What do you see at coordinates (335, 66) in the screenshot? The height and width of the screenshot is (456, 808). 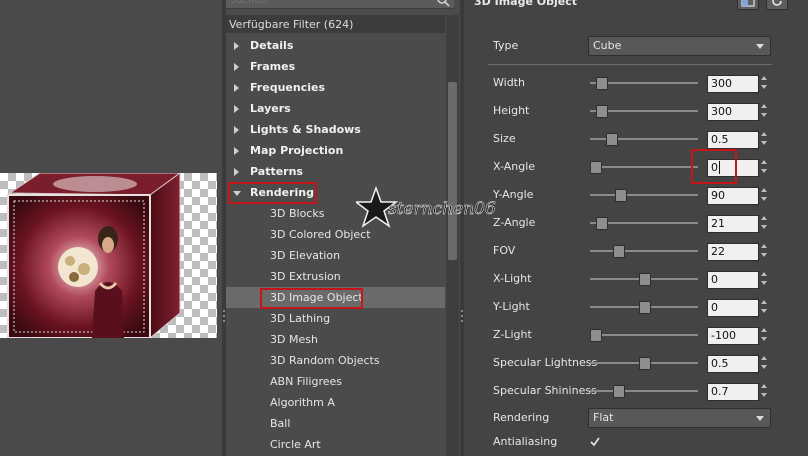 I see `tree-category-frames: Frames` at bounding box center [335, 66].